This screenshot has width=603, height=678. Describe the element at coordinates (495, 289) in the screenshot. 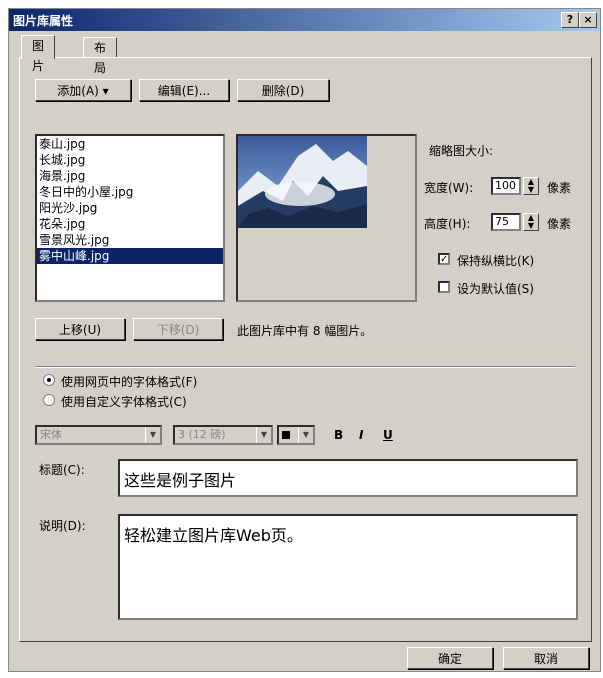

I see `default-label: 设为默认值(S)` at that location.